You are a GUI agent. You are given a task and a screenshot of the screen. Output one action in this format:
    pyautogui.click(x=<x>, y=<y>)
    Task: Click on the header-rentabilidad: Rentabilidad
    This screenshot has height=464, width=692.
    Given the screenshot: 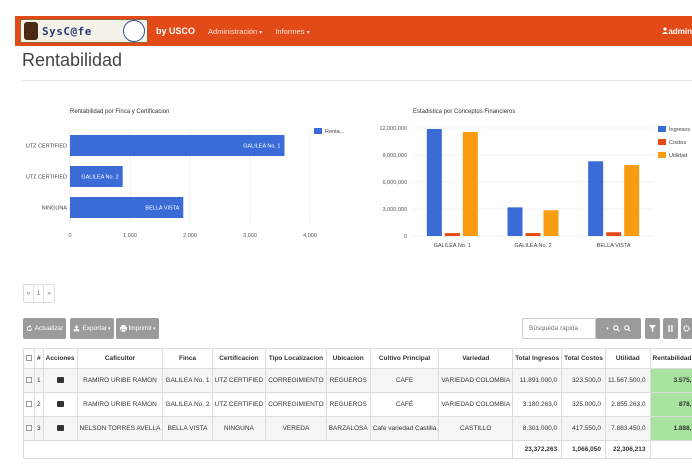 What is the action you would take?
    pyautogui.click(x=670, y=358)
    